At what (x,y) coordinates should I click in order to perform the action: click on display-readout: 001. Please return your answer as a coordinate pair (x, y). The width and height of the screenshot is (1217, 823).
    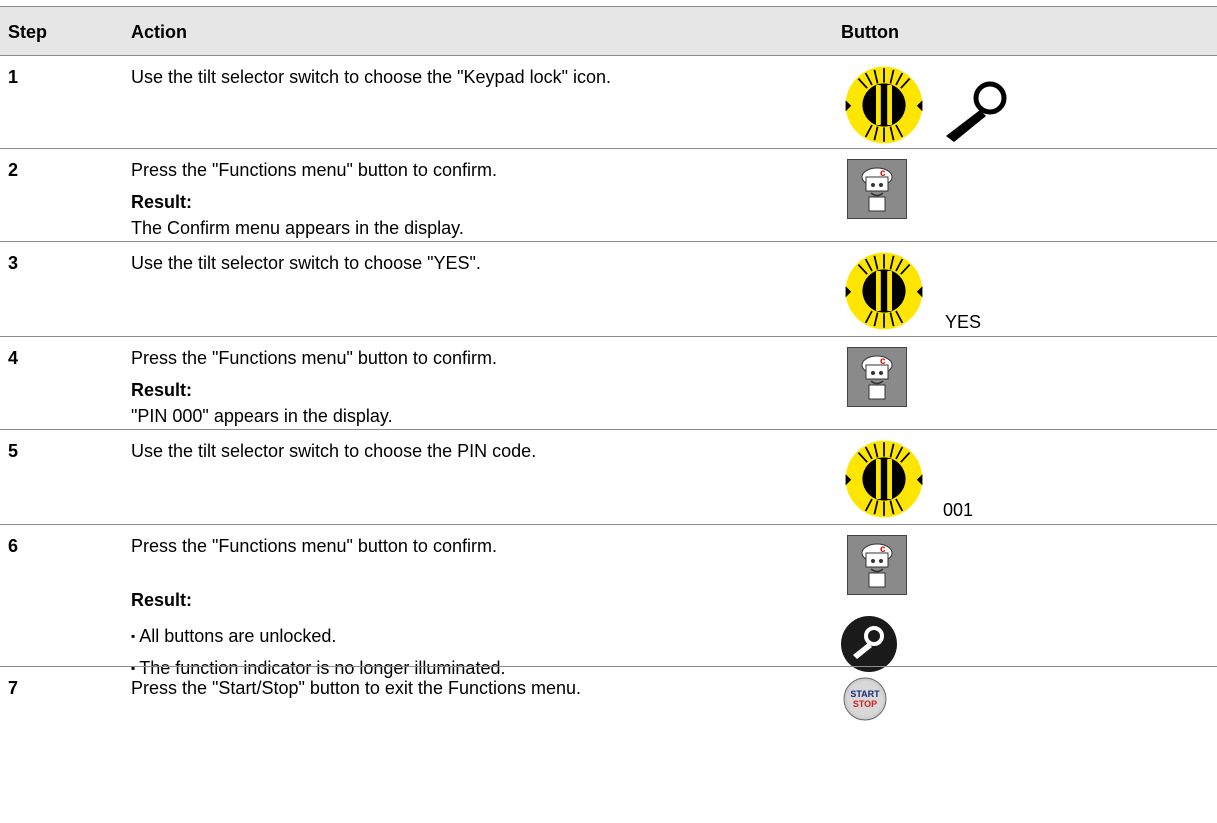
    Looking at the image, I should click on (958, 510).